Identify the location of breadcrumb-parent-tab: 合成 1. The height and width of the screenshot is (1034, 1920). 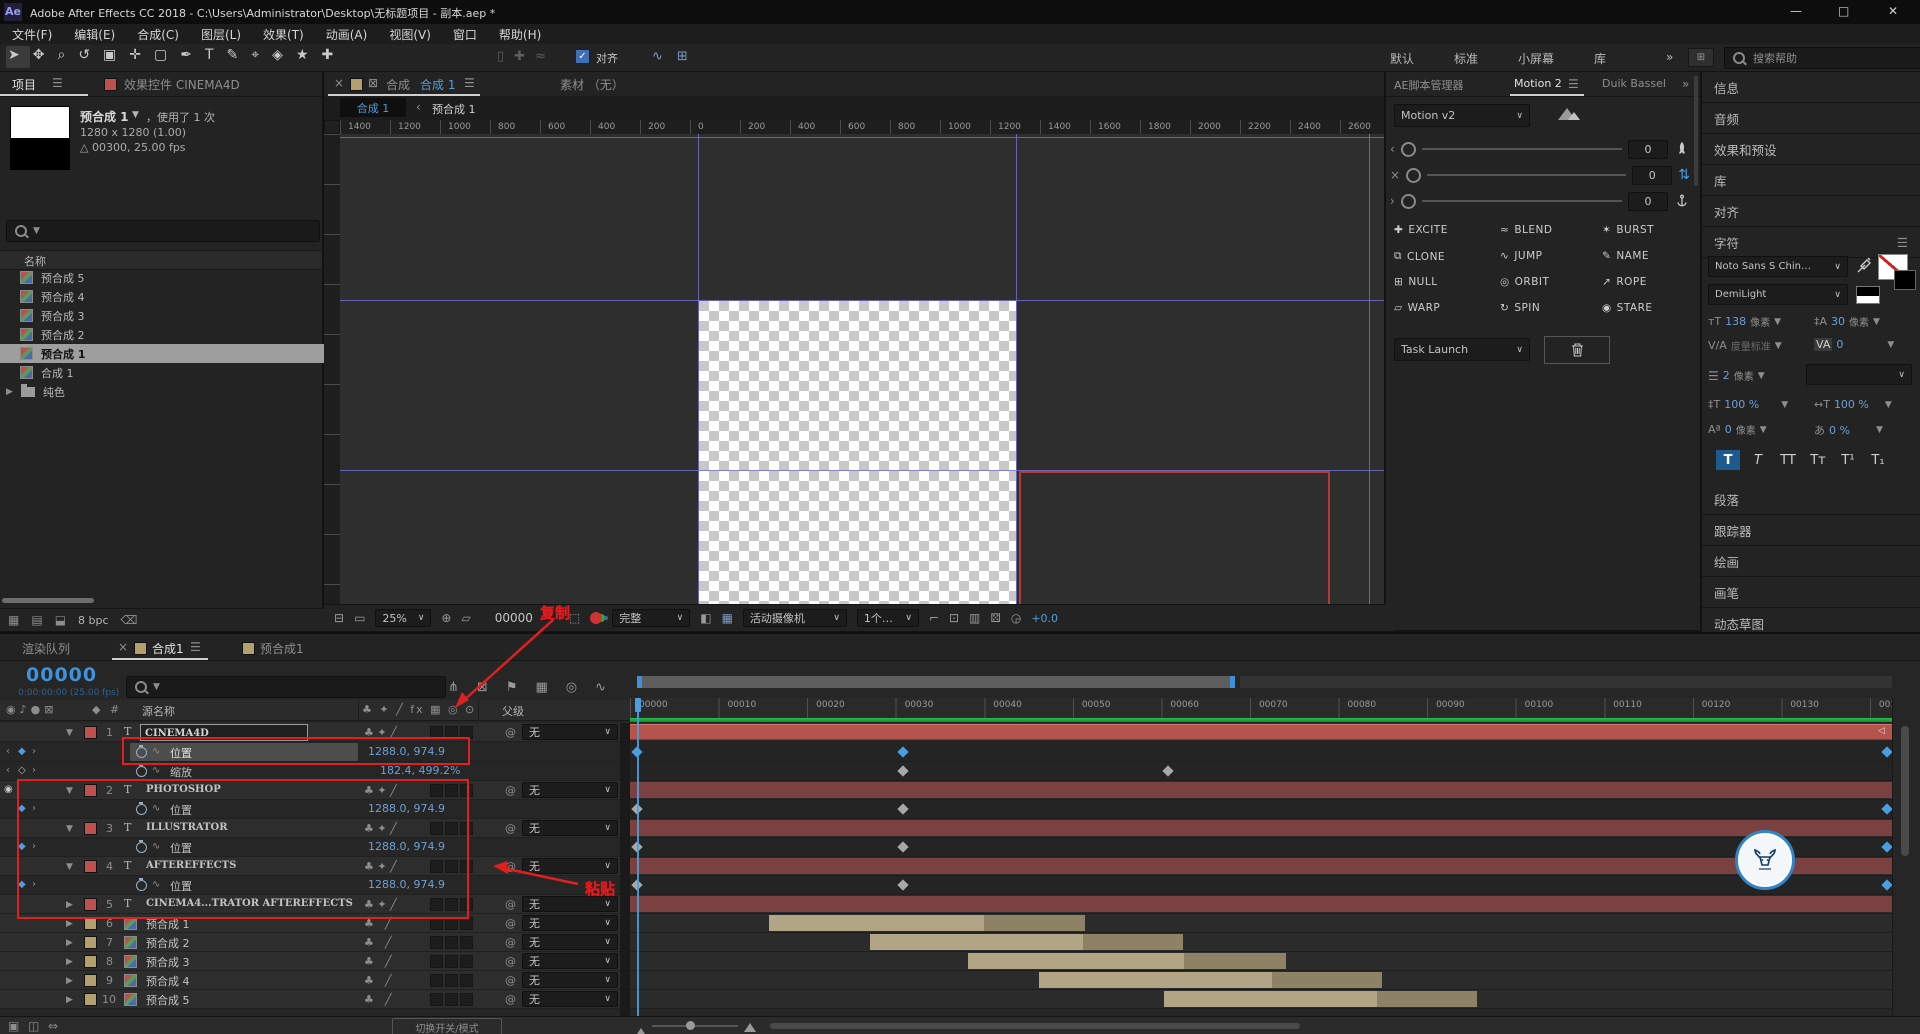
(373, 107).